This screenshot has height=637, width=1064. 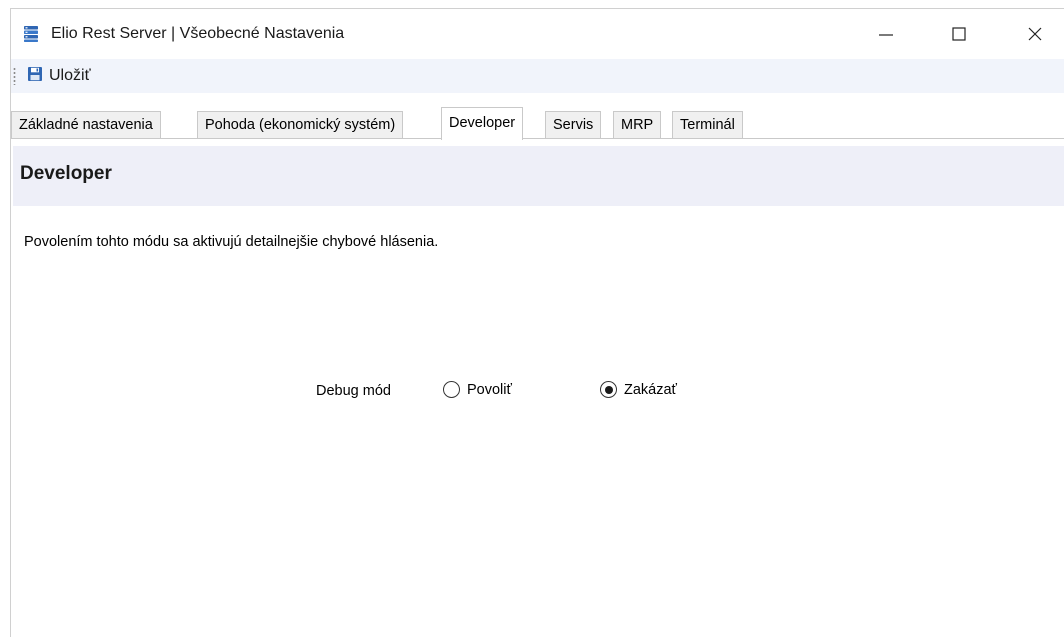 I want to click on maximize-button, so click(x=959, y=34).